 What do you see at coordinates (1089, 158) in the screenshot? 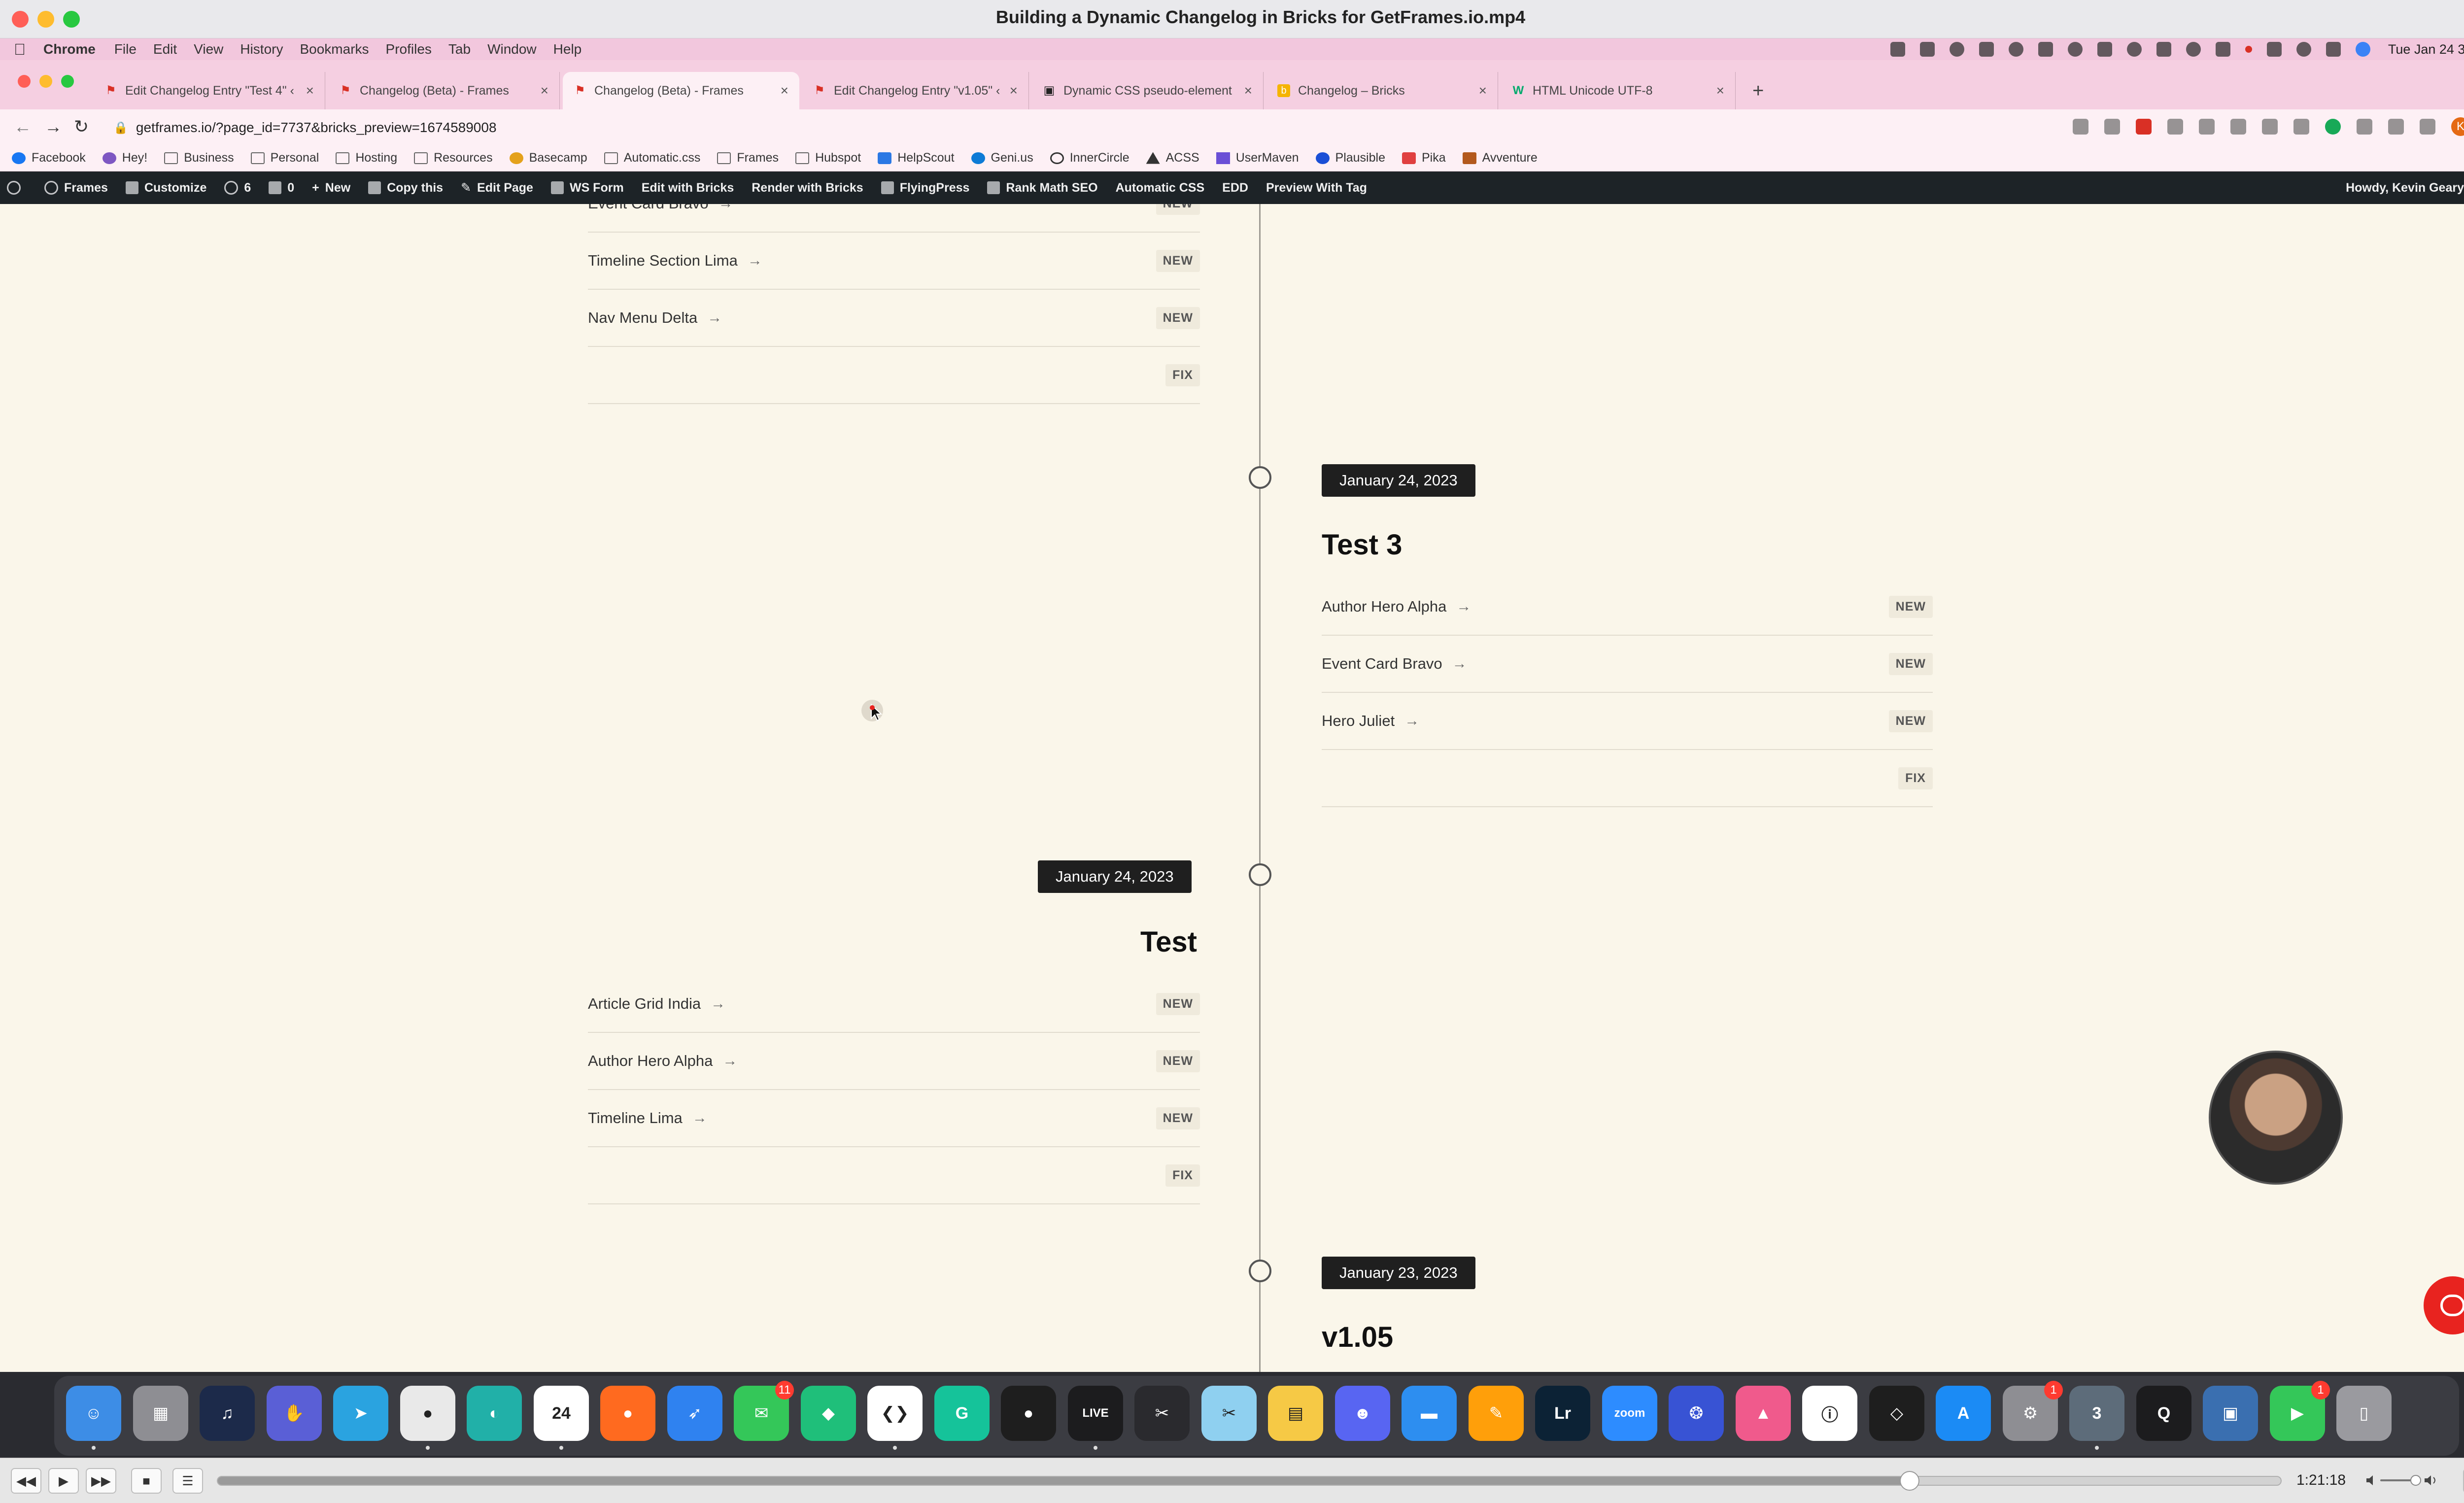
I see `bookmark-innercircle: InnerCircle` at bounding box center [1089, 158].